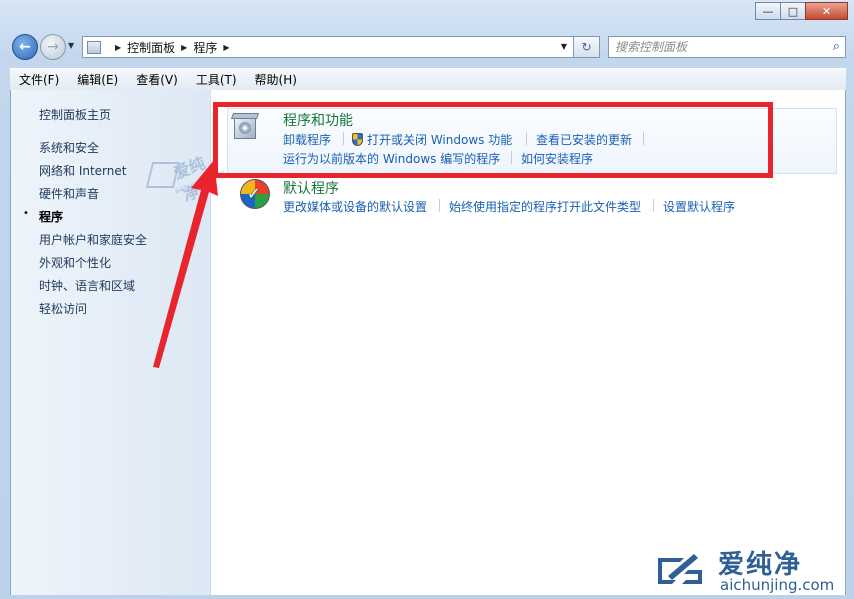 The width and height of the screenshot is (854, 599). Describe the element at coordinates (428, 79) in the screenshot. I see `menu-bar: 文件(F) 编辑(E) 查看(V) 工具(T) 帮助(H)` at that location.